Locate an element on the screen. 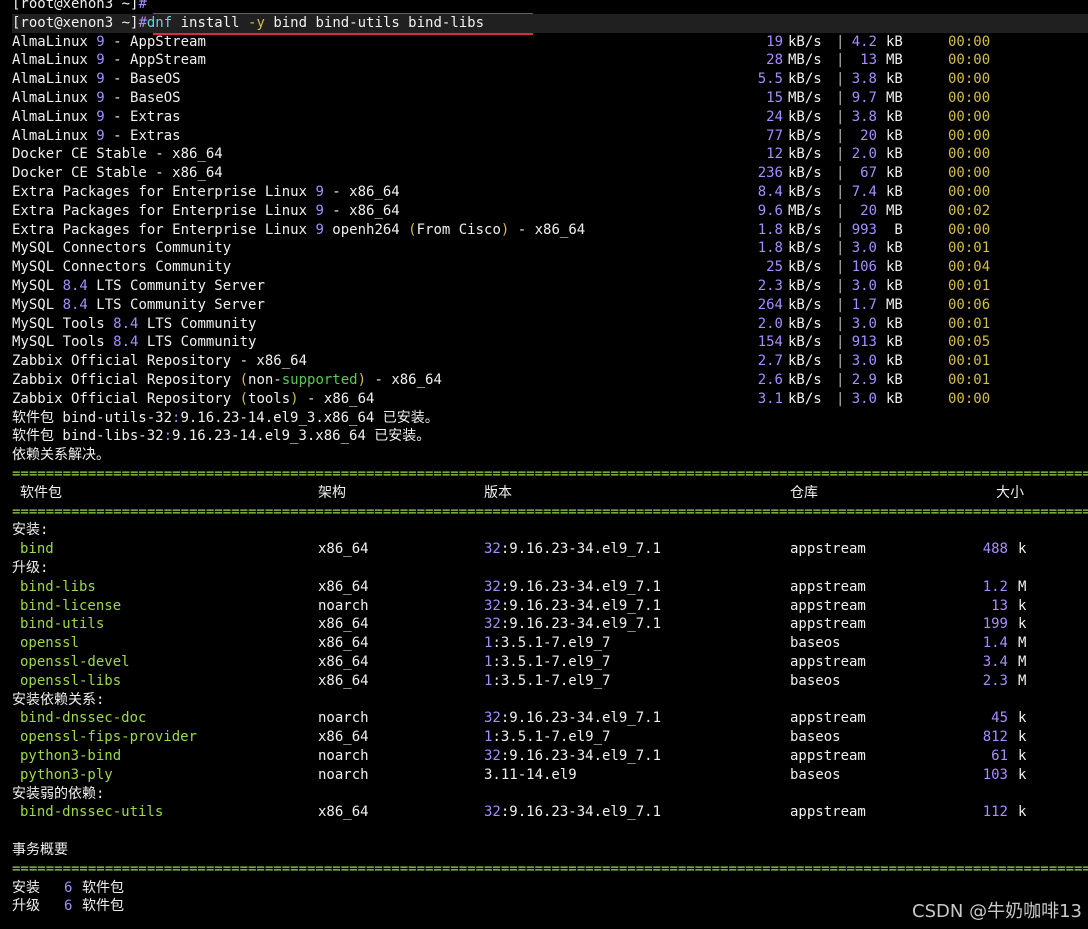 The width and height of the screenshot is (1088, 929). package-name: openssl-fips-provider is located at coordinates (109, 737).